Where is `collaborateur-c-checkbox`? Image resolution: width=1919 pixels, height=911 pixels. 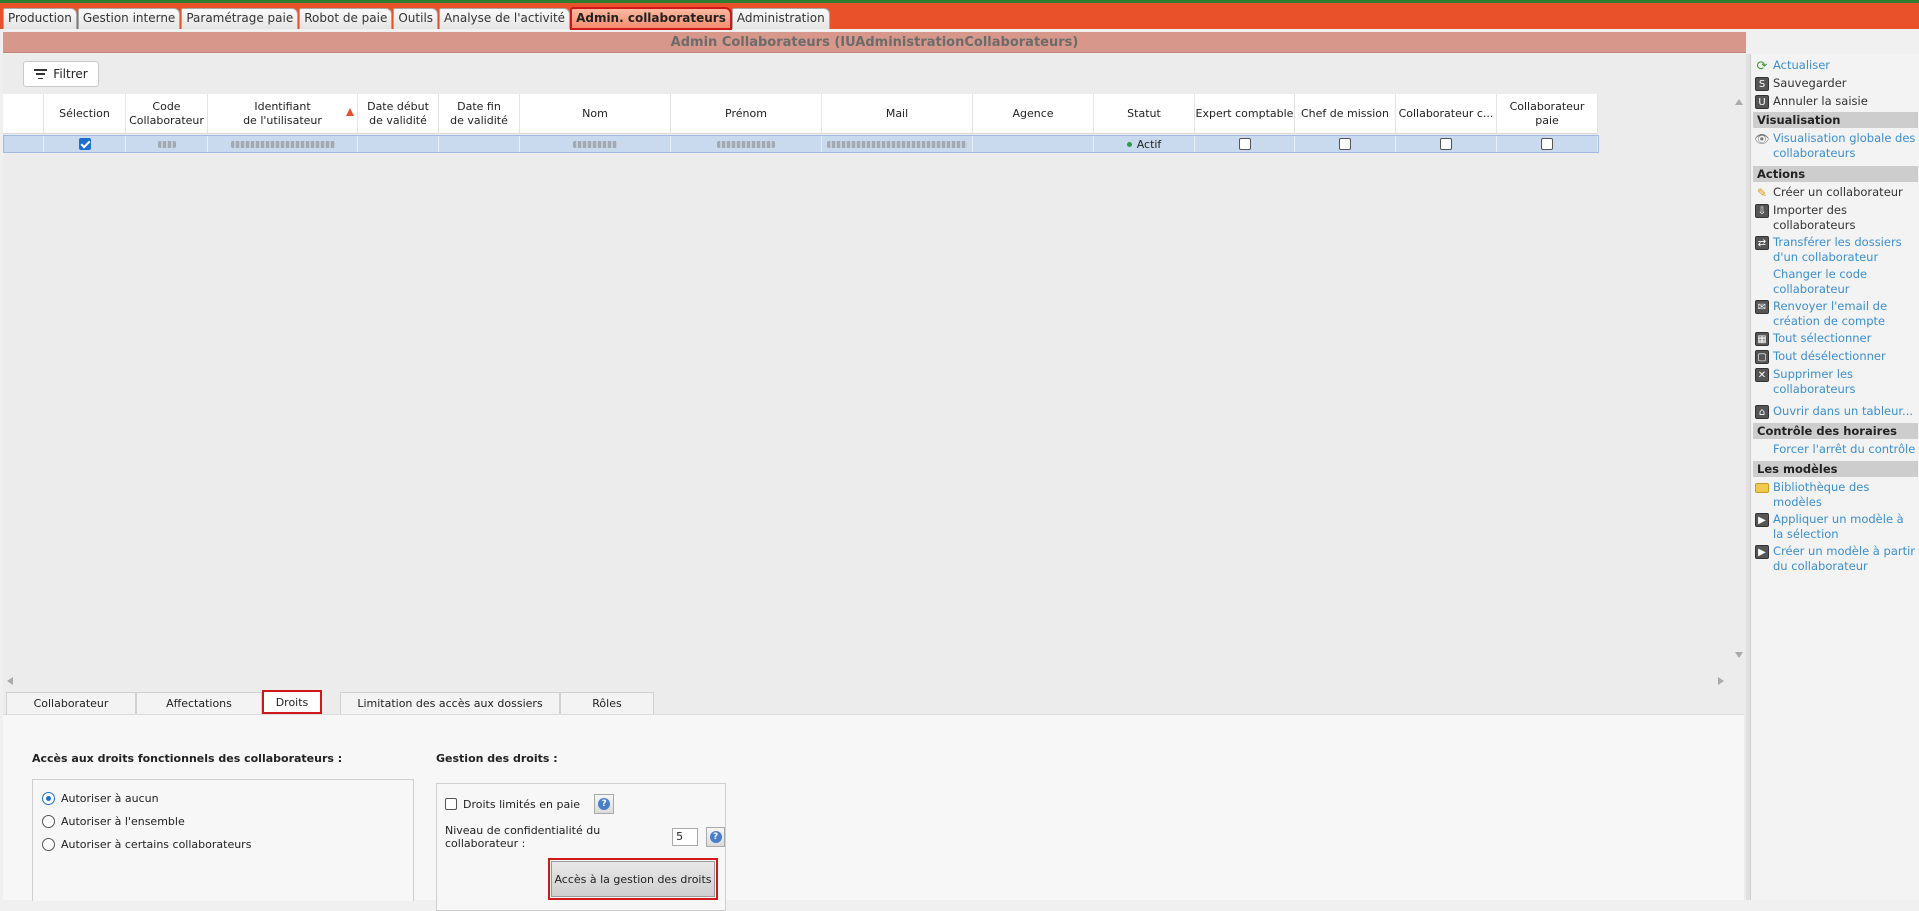 collaborateur-c-checkbox is located at coordinates (1446, 144).